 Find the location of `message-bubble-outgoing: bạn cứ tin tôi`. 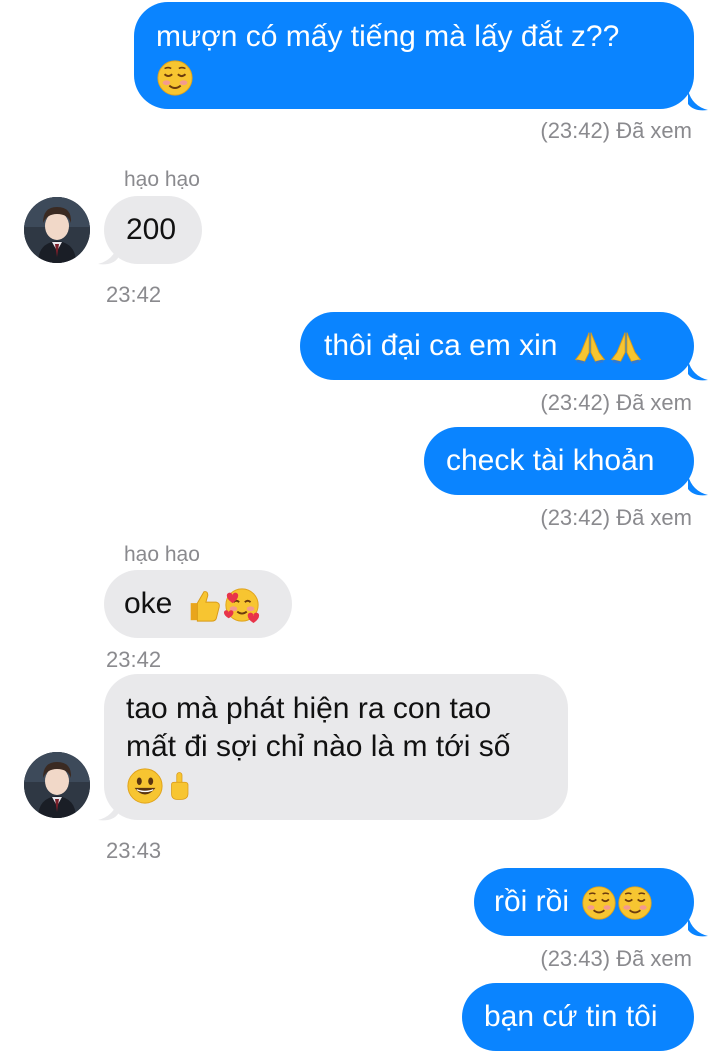

message-bubble-outgoing: bạn cứ tin tôi is located at coordinates (578, 1017).